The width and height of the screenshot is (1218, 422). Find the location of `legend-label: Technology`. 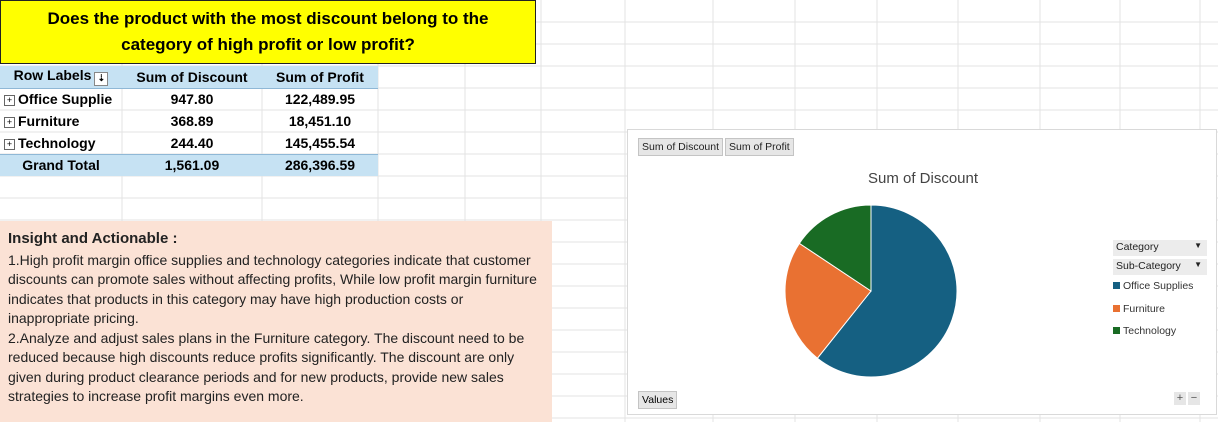

legend-label: Technology is located at coordinates (1150, 331).